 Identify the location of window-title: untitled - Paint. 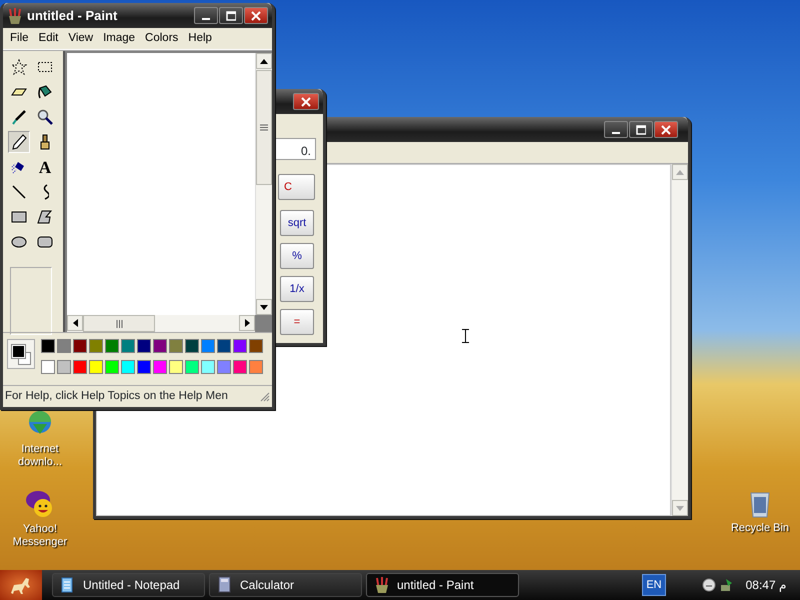
(72, 15).